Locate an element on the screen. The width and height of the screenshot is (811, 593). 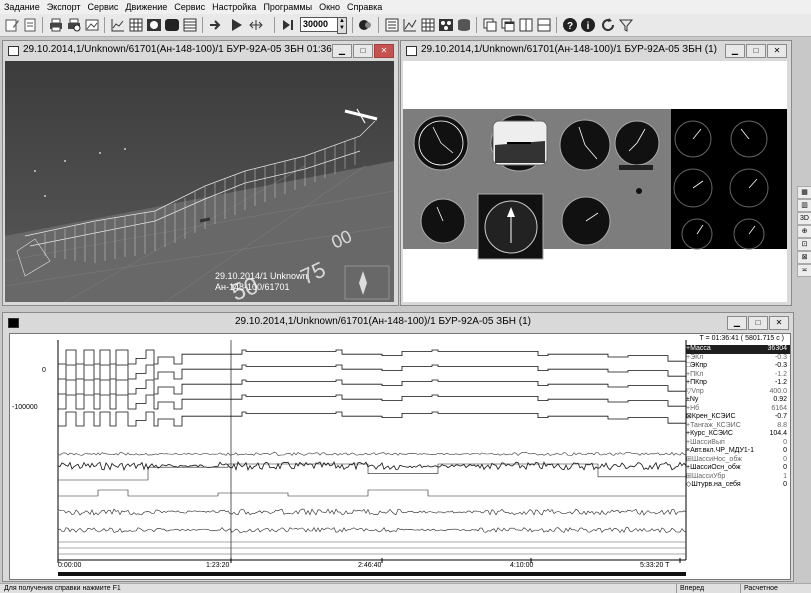
filter-icon is located at coordinates (626, 25).